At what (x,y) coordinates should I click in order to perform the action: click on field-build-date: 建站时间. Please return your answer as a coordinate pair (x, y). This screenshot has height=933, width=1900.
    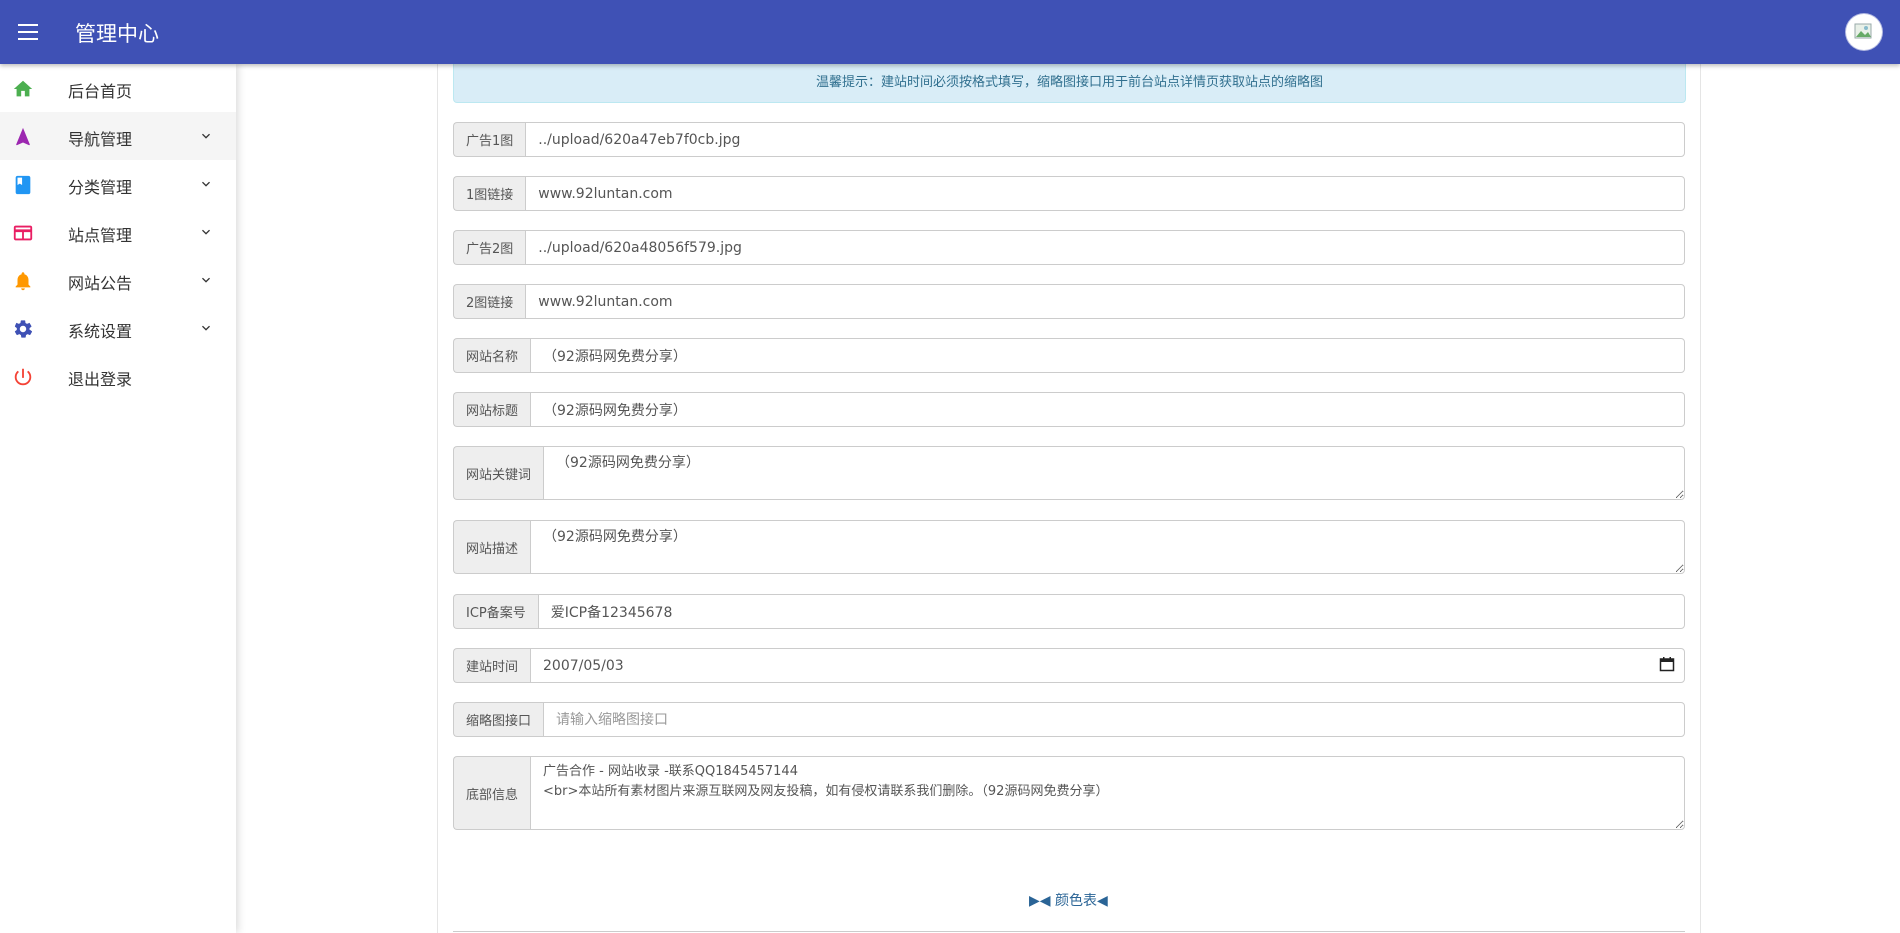
    Looking at the image, I should click on (1069, 665).